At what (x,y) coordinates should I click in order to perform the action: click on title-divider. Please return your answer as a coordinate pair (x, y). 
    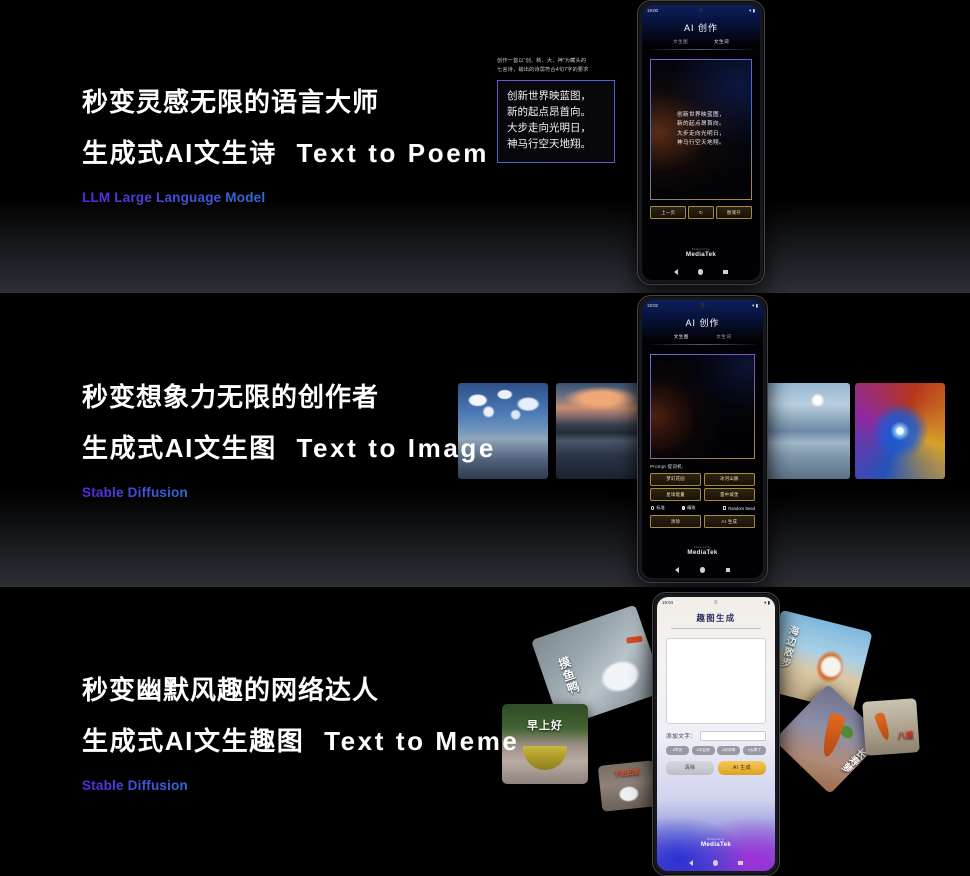
    Looking at the image, I should click on (716, 628).